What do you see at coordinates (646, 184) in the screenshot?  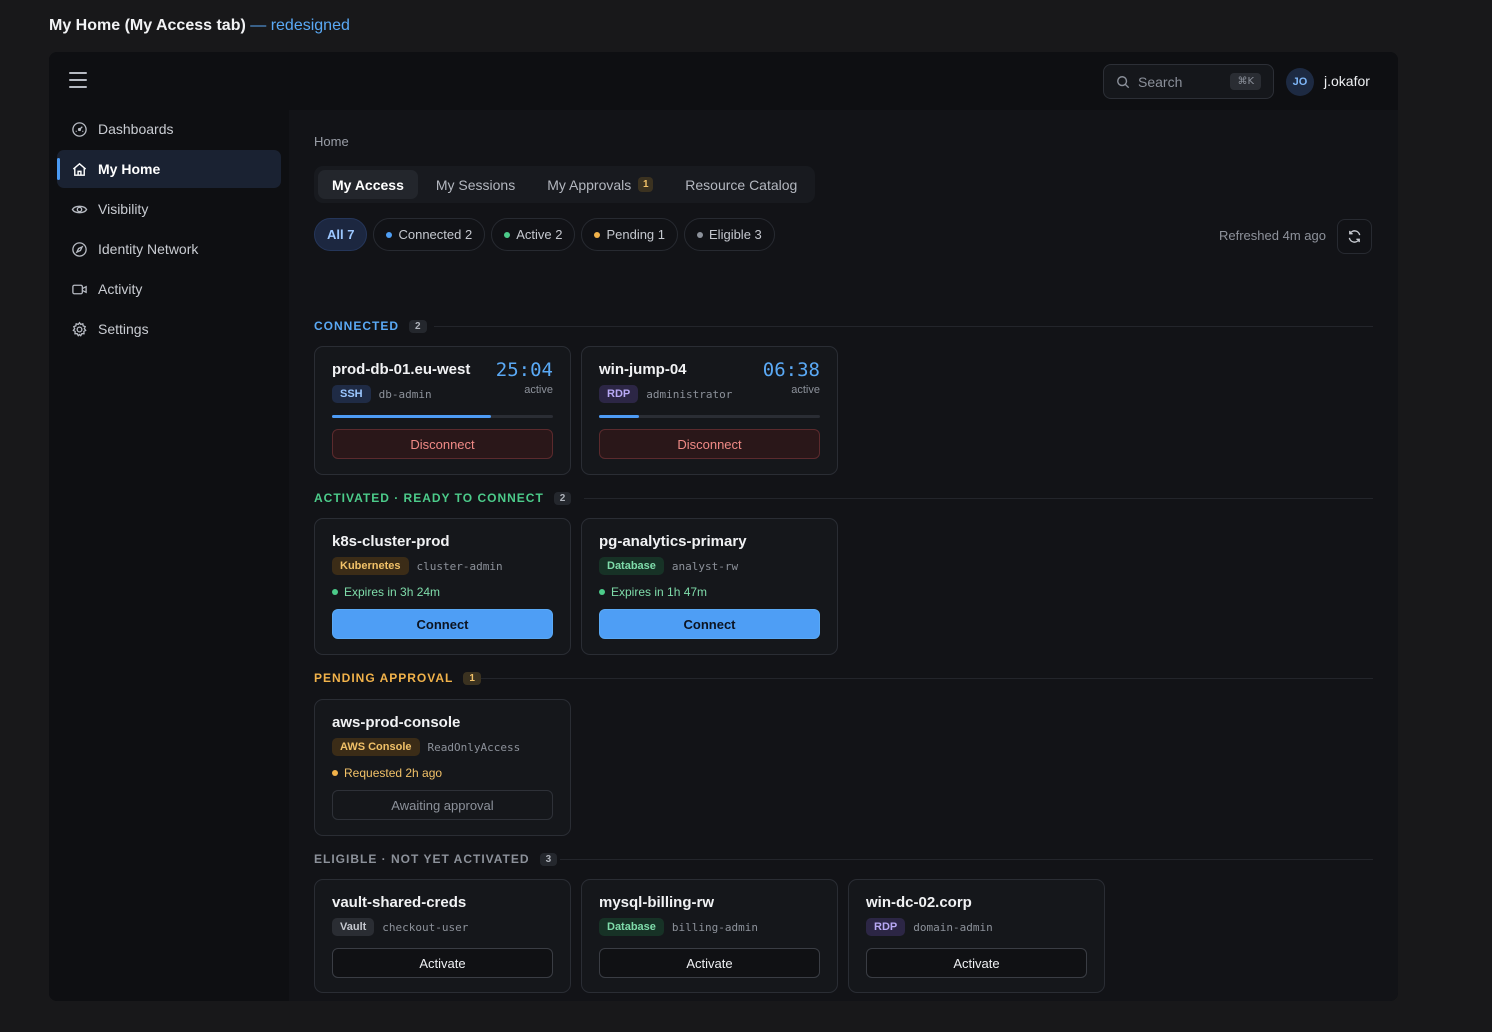 I see `approvals-count-badge: 1` at bounding box center [646, 184].